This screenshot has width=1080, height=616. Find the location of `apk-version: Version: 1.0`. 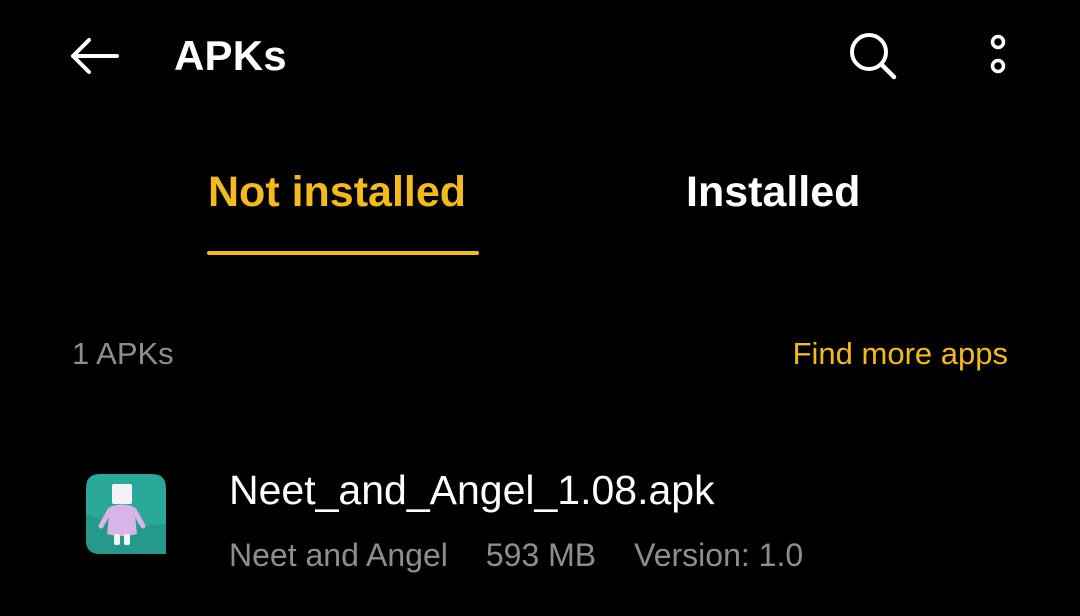

apk-version: Version: 1.0 is located at coordinates (719, 555).